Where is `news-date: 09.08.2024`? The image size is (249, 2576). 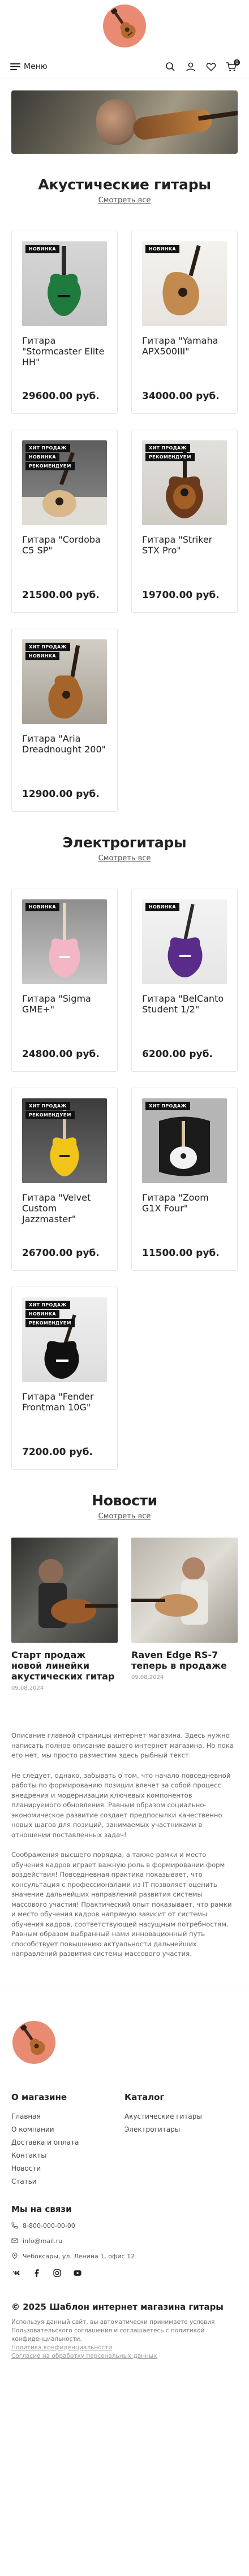 news-date: 09.08.2024 is located at coordinates (147, 1677).